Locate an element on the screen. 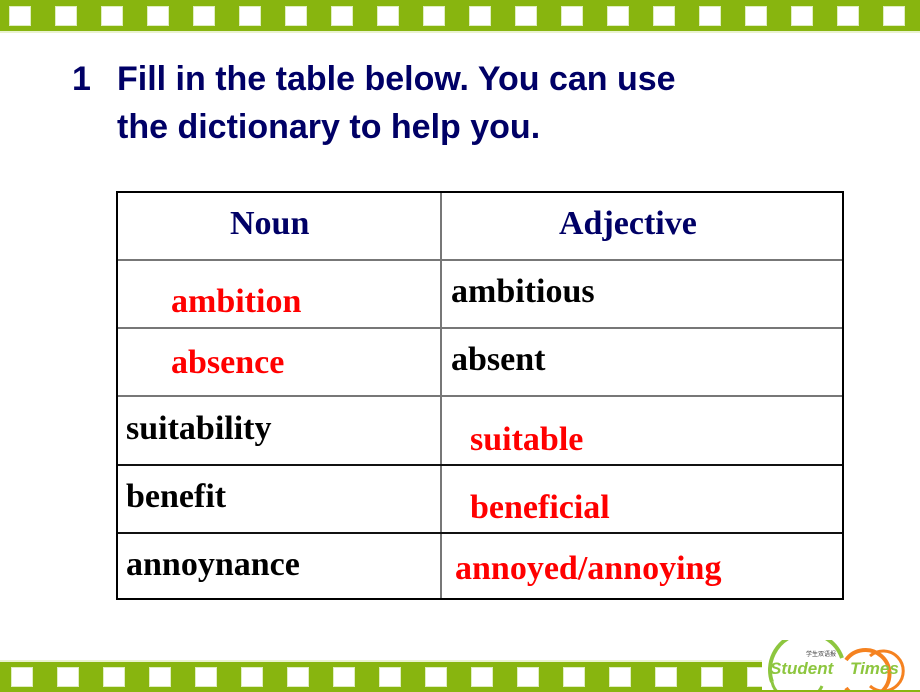 The width and height of the screenshot is (920, 692). noun-cell-answer: absence is located at coordinates (228, 362).